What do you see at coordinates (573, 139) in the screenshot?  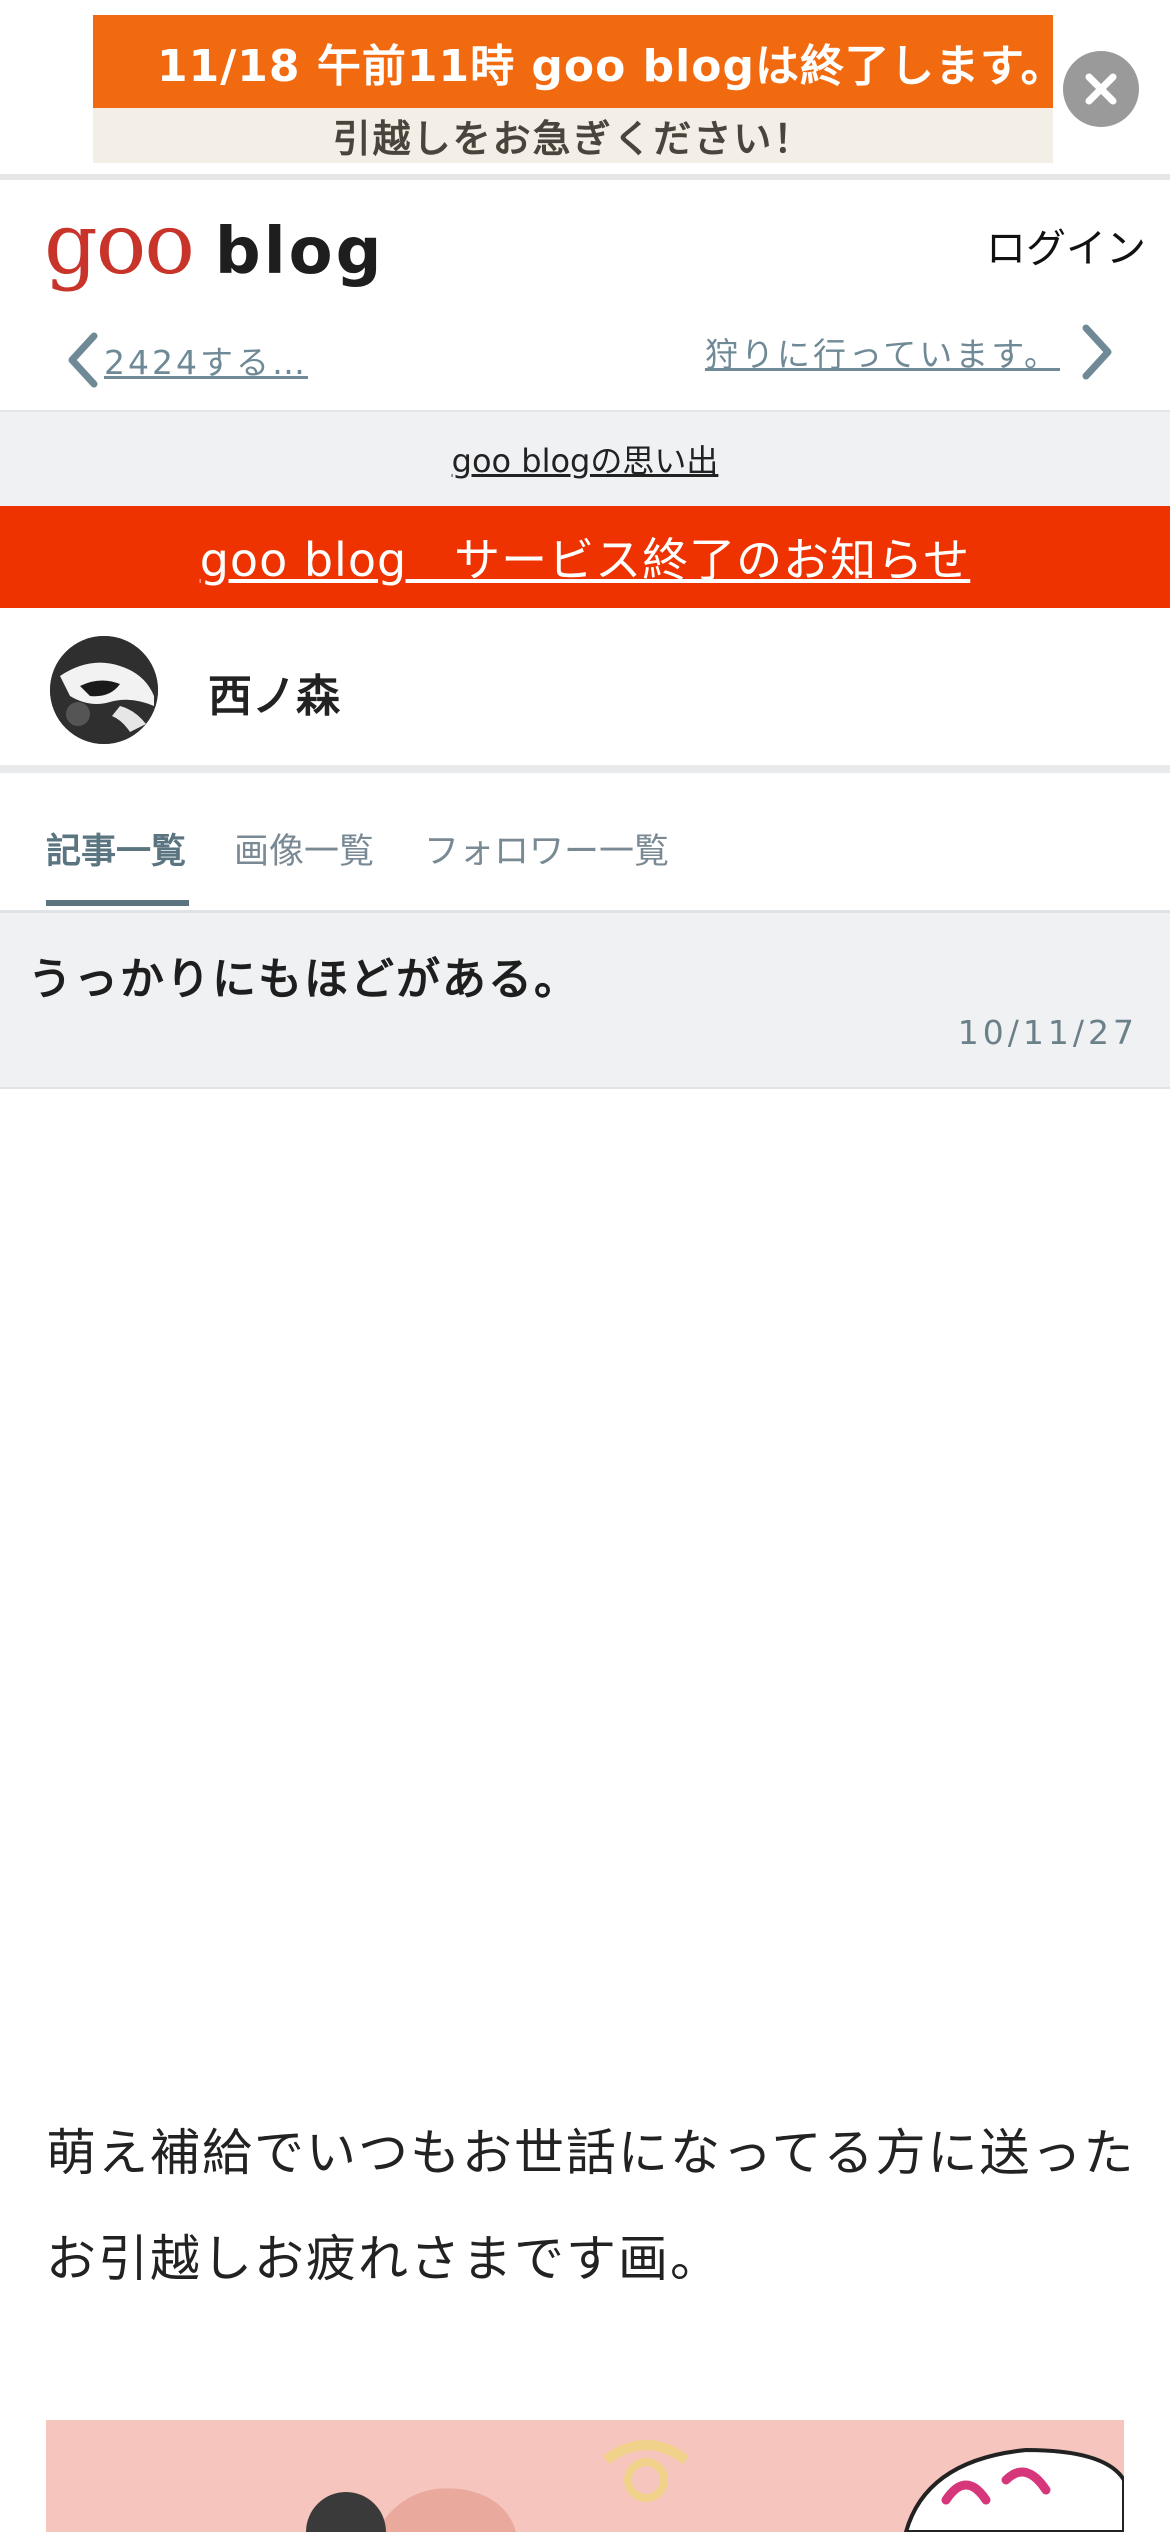 I see `banner-subline: 引越しをお急ぎください！` at bounding box center [573, 139].